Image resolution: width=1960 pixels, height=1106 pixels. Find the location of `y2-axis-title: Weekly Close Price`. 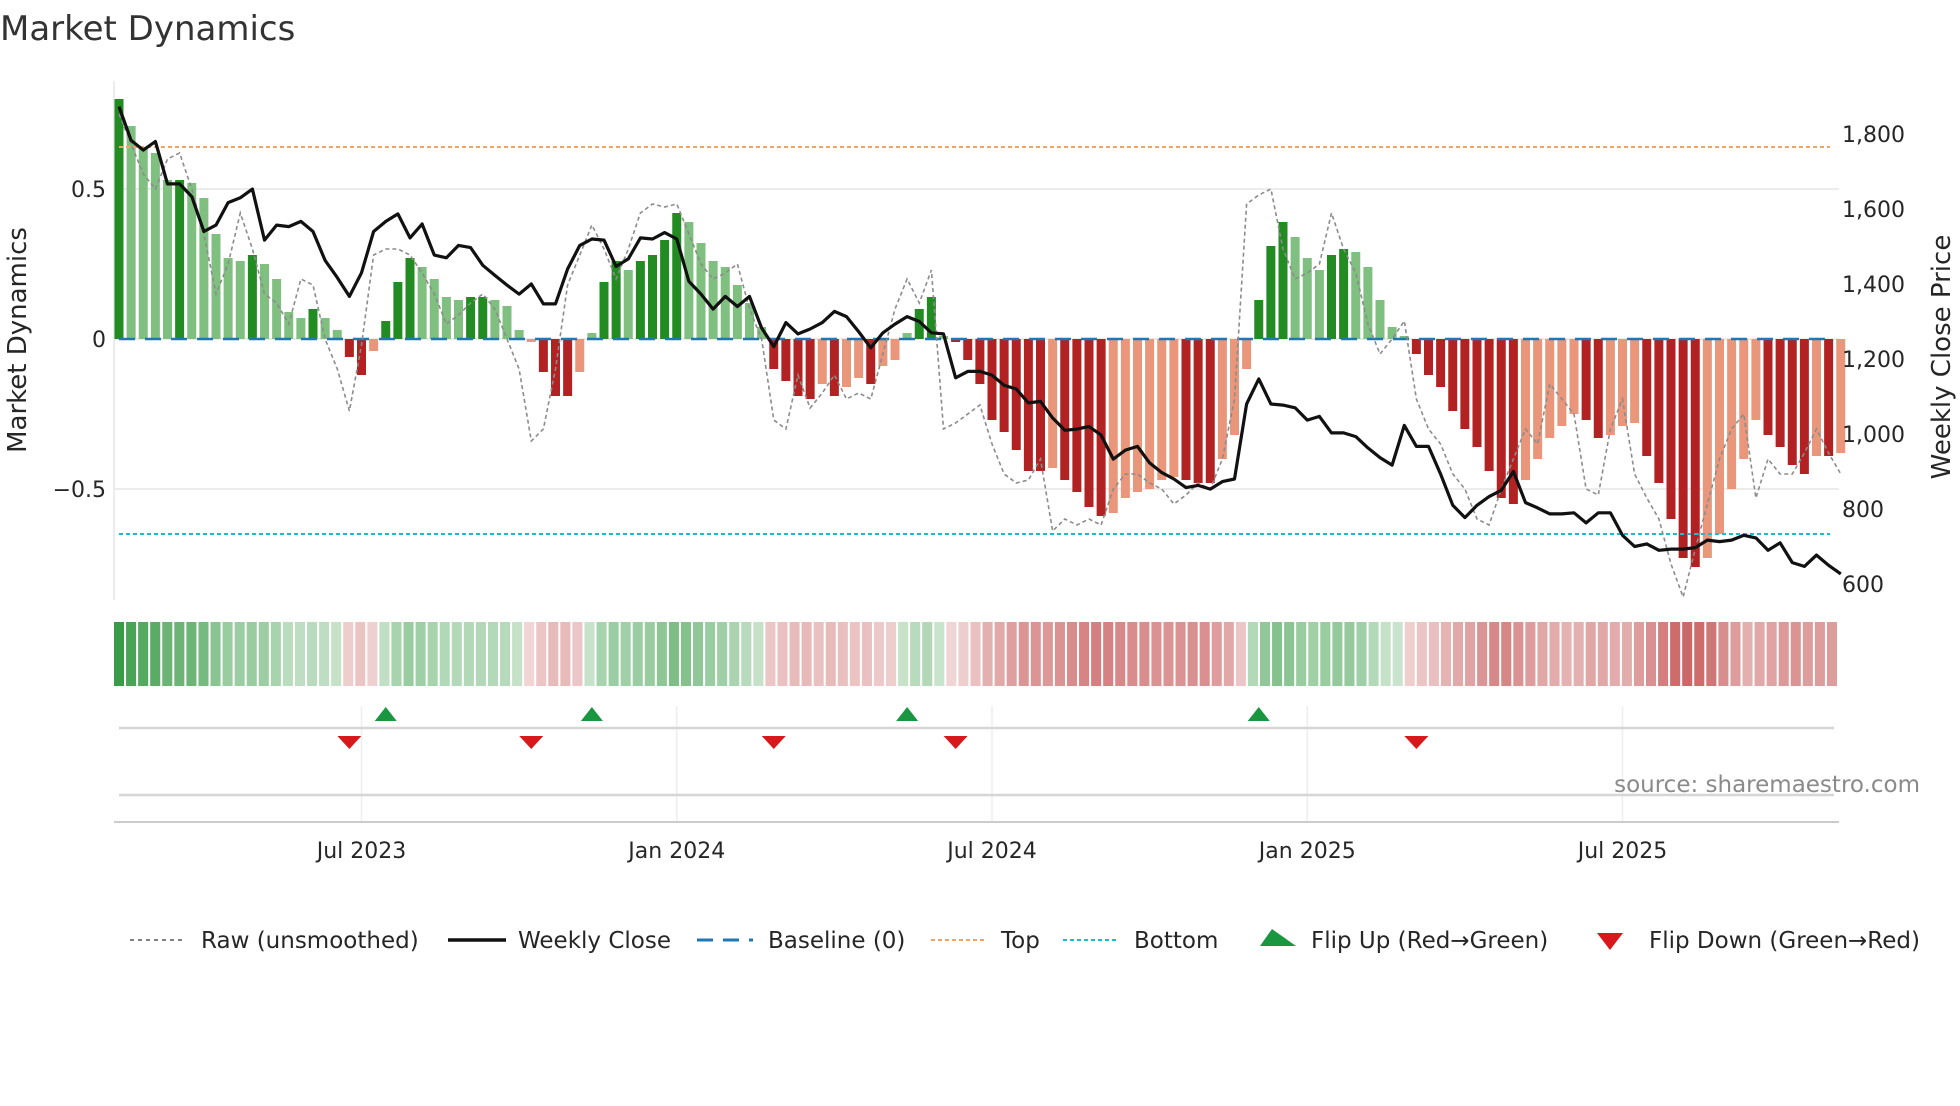

y2-axis-title: Weekly Close Price is located at coordinates (1942, 357).